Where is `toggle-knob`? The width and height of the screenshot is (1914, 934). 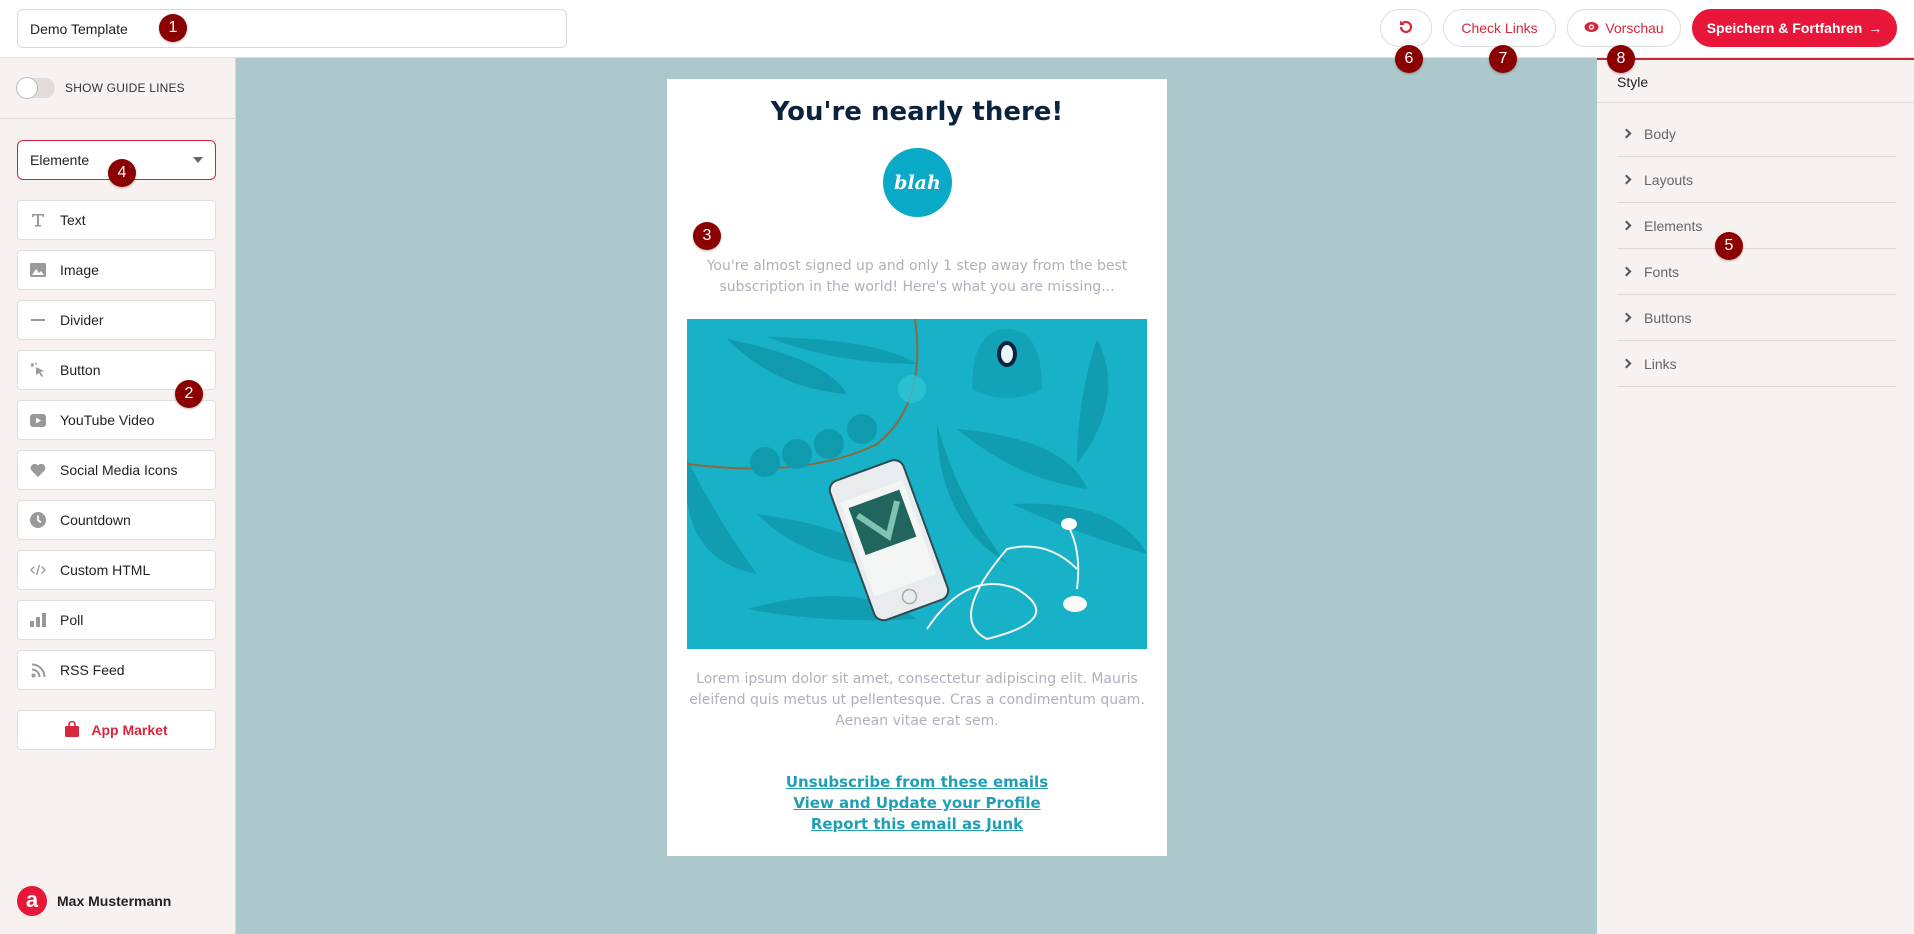 toggle-knob is located at coordinates (27, 88).